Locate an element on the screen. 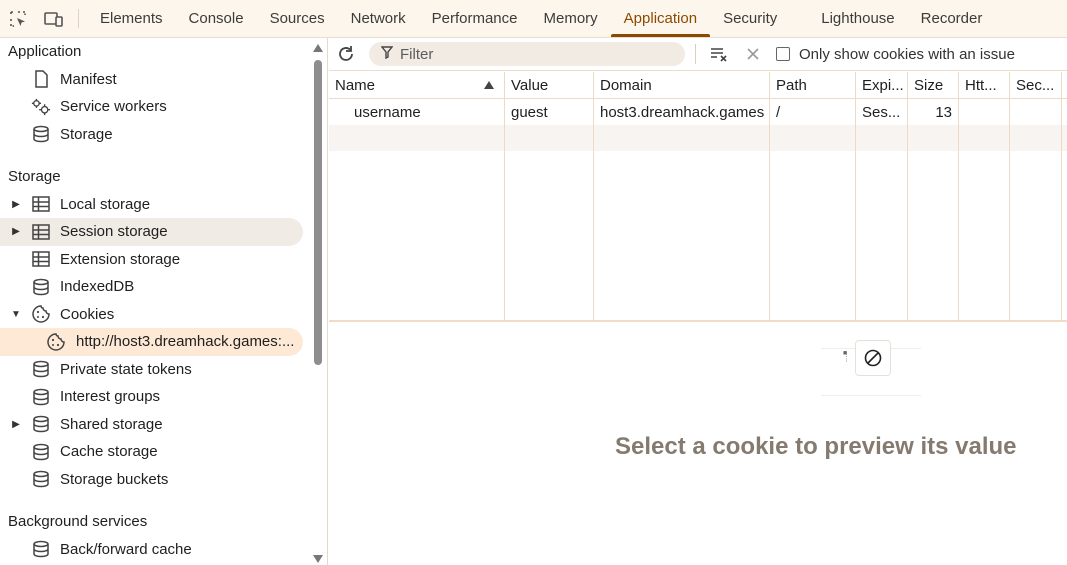 The image size is (1067, 565). sidebar-item-label: Extension storage is located at coordinates (120, 259).